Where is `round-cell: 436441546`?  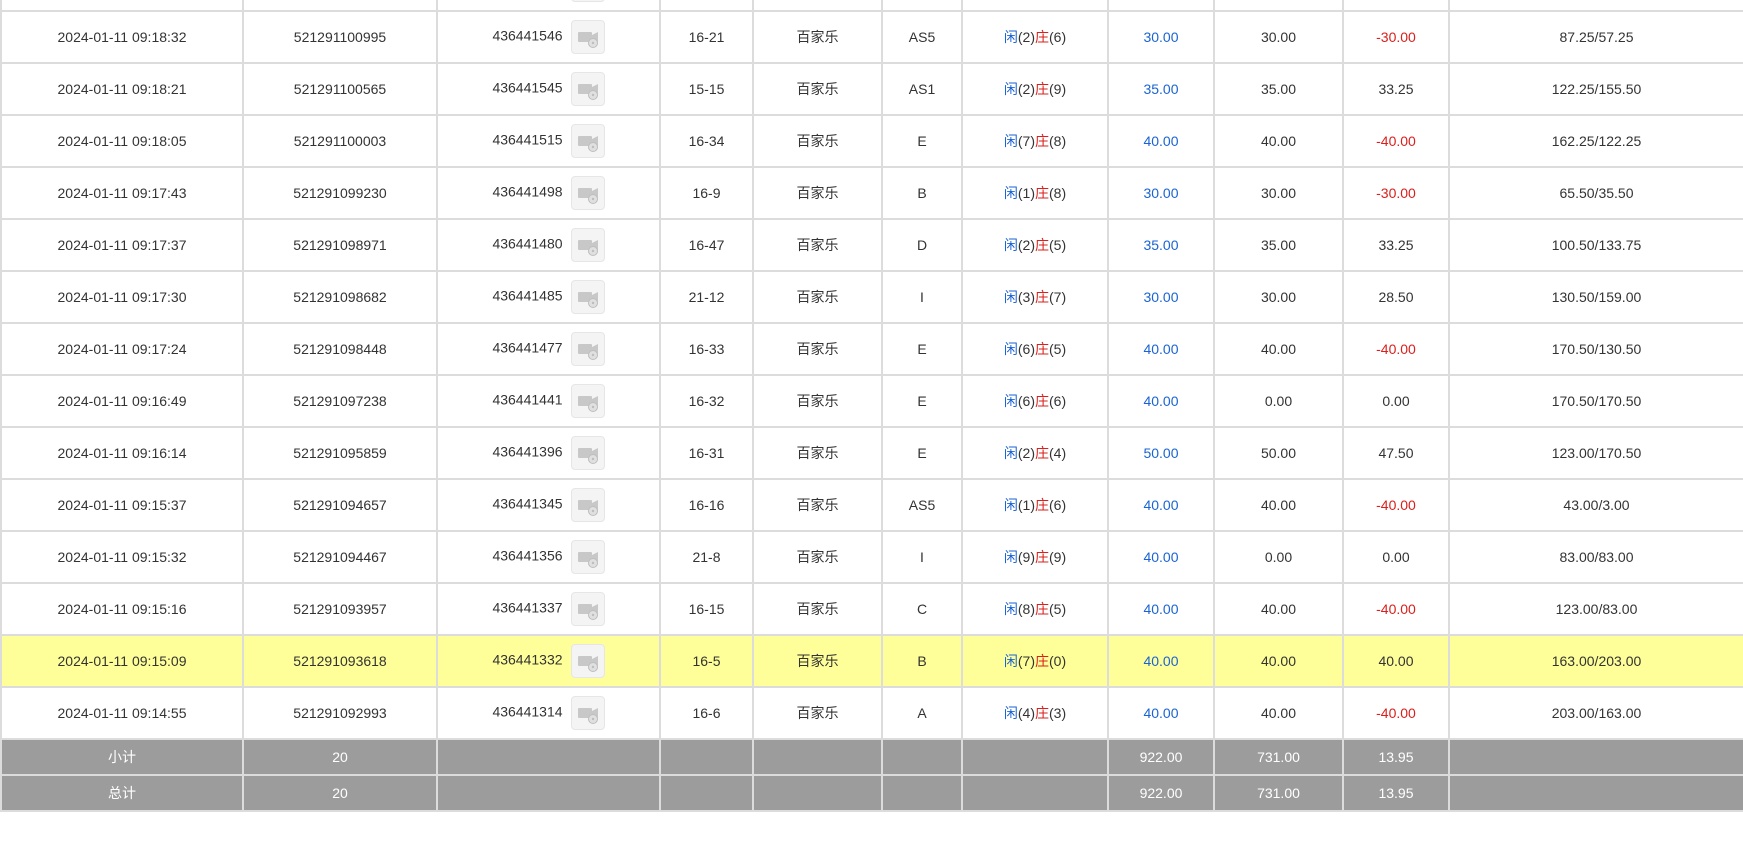 round-cell: 436441546 is located at coordinates (548, 37).